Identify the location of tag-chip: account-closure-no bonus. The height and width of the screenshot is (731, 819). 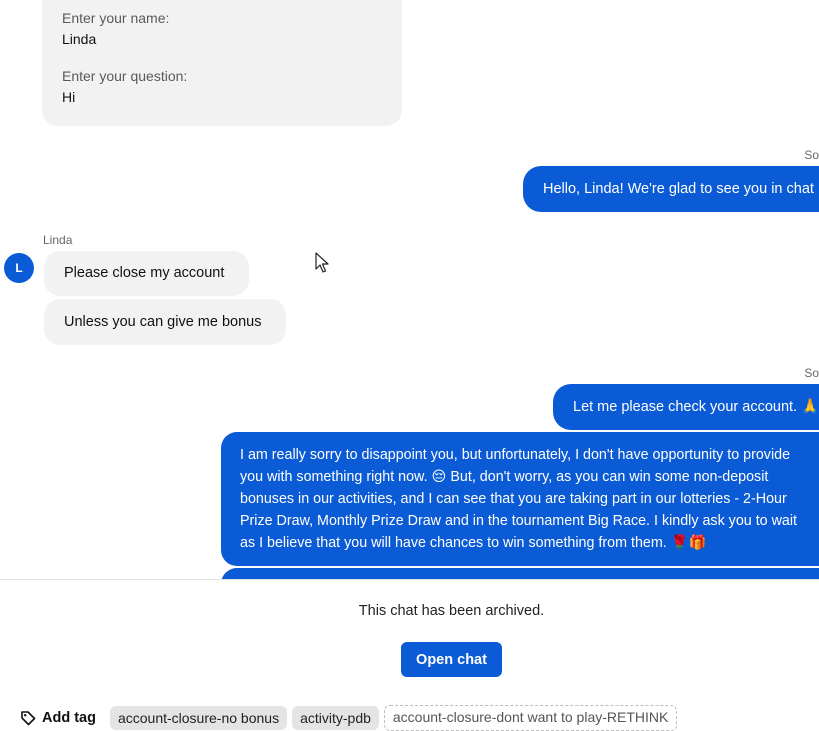
(198, 718).